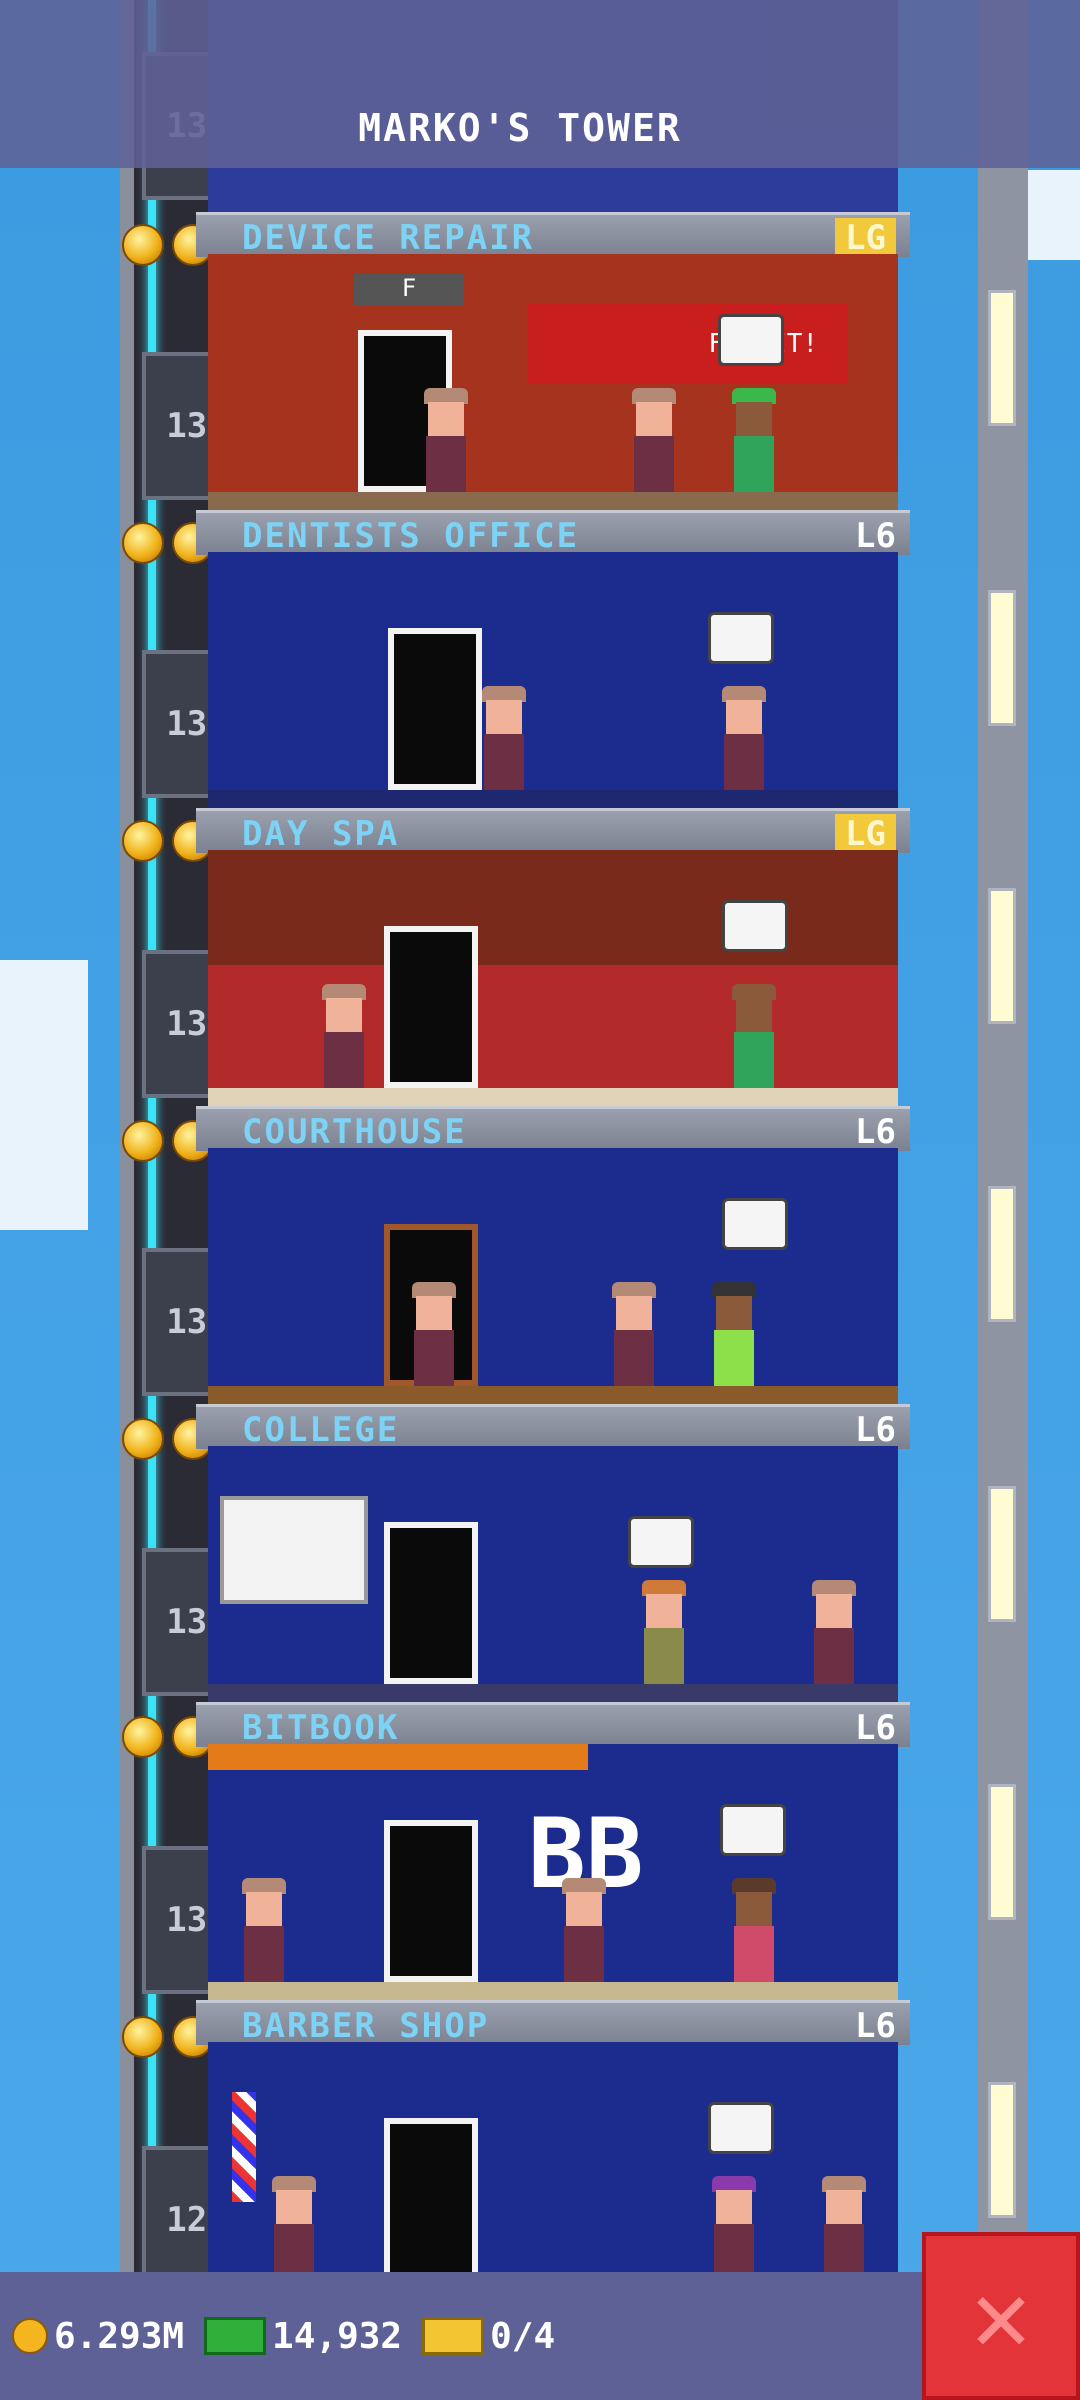 Image resolution: width=1080 pixels, height=2400 pixels. Describe the element at coordinates (244, 2147) in the screenshot. I see `barber-pole-icon` at that location.